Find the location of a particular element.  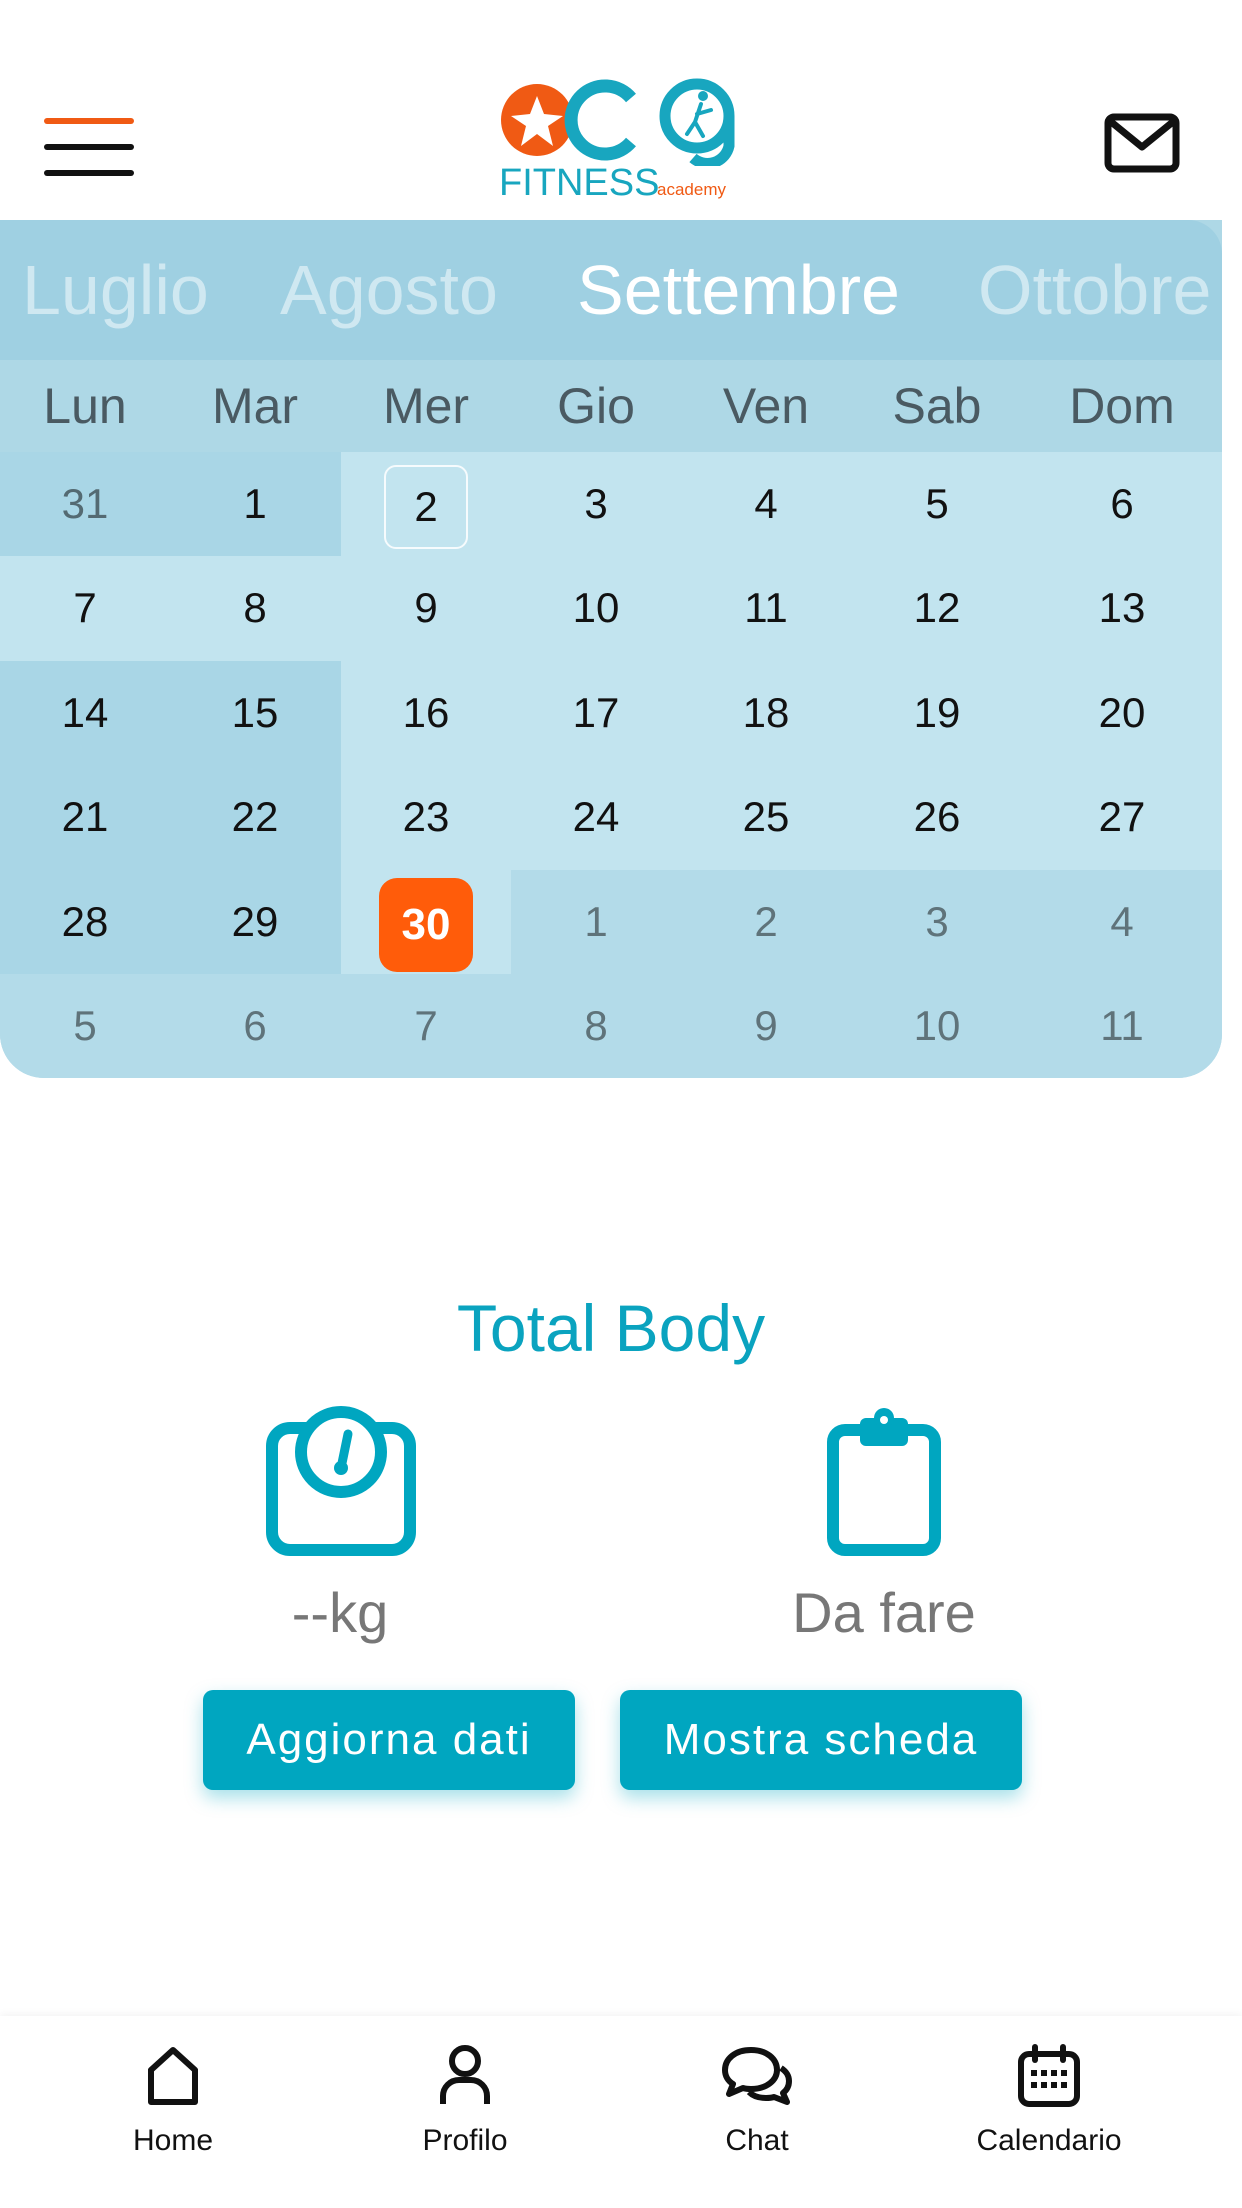

update-data-button: Aggiorna dati is located at coordinates (389, 1740).